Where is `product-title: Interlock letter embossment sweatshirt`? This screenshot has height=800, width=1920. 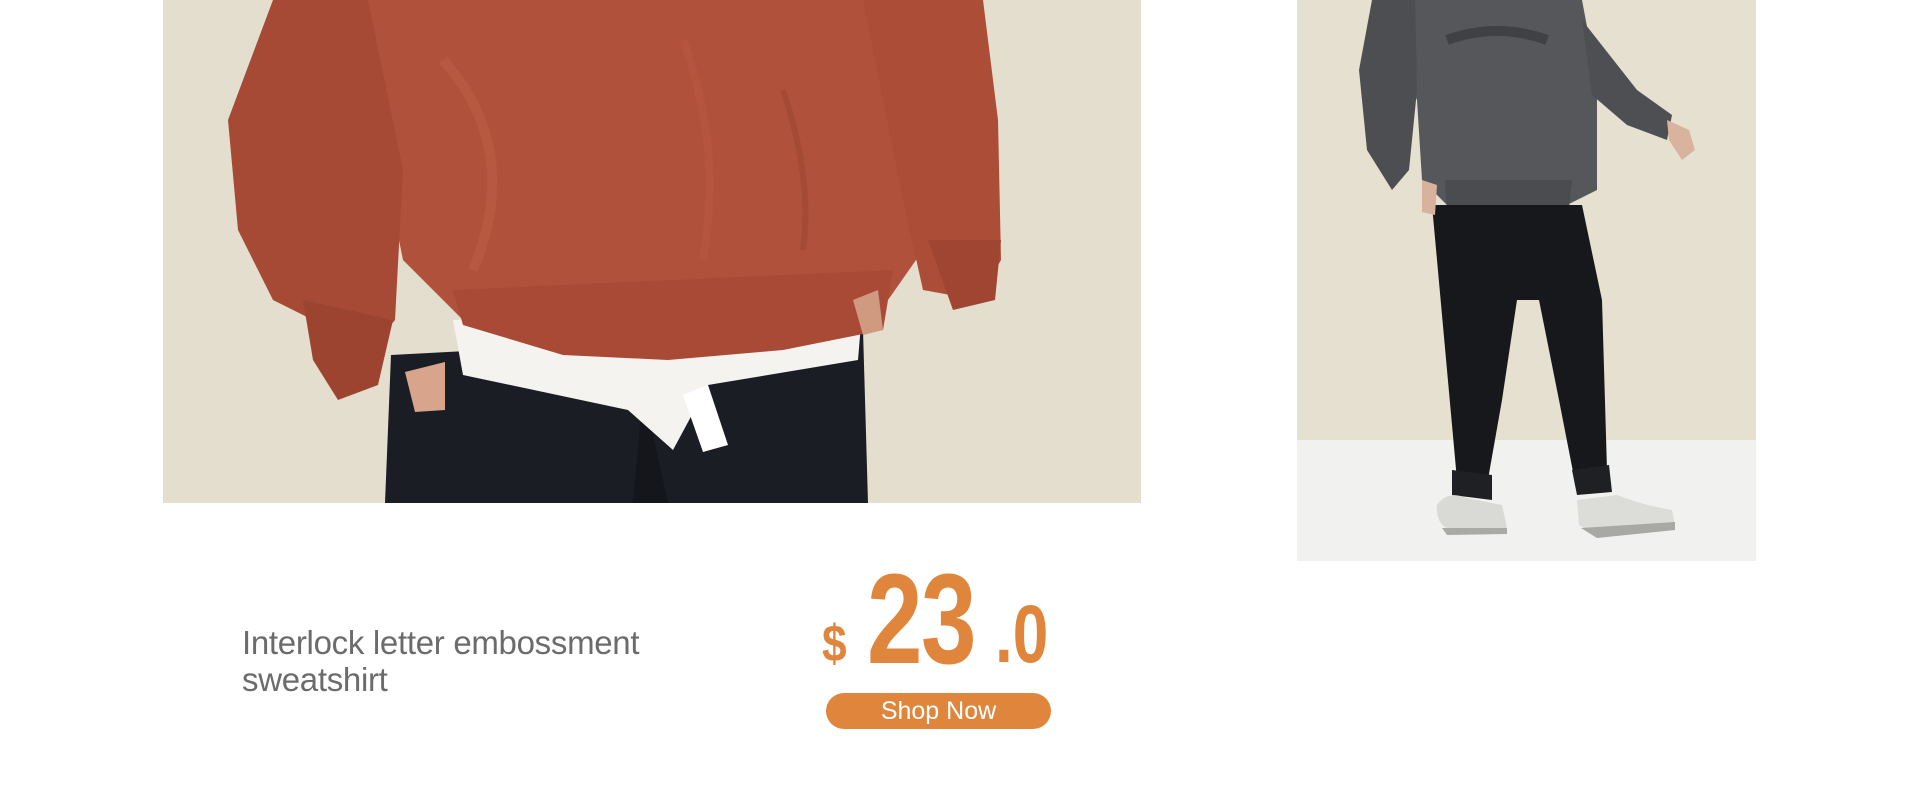
product-title: Interlock letter embossment sweatshirt is located at coordinates (441, 661).